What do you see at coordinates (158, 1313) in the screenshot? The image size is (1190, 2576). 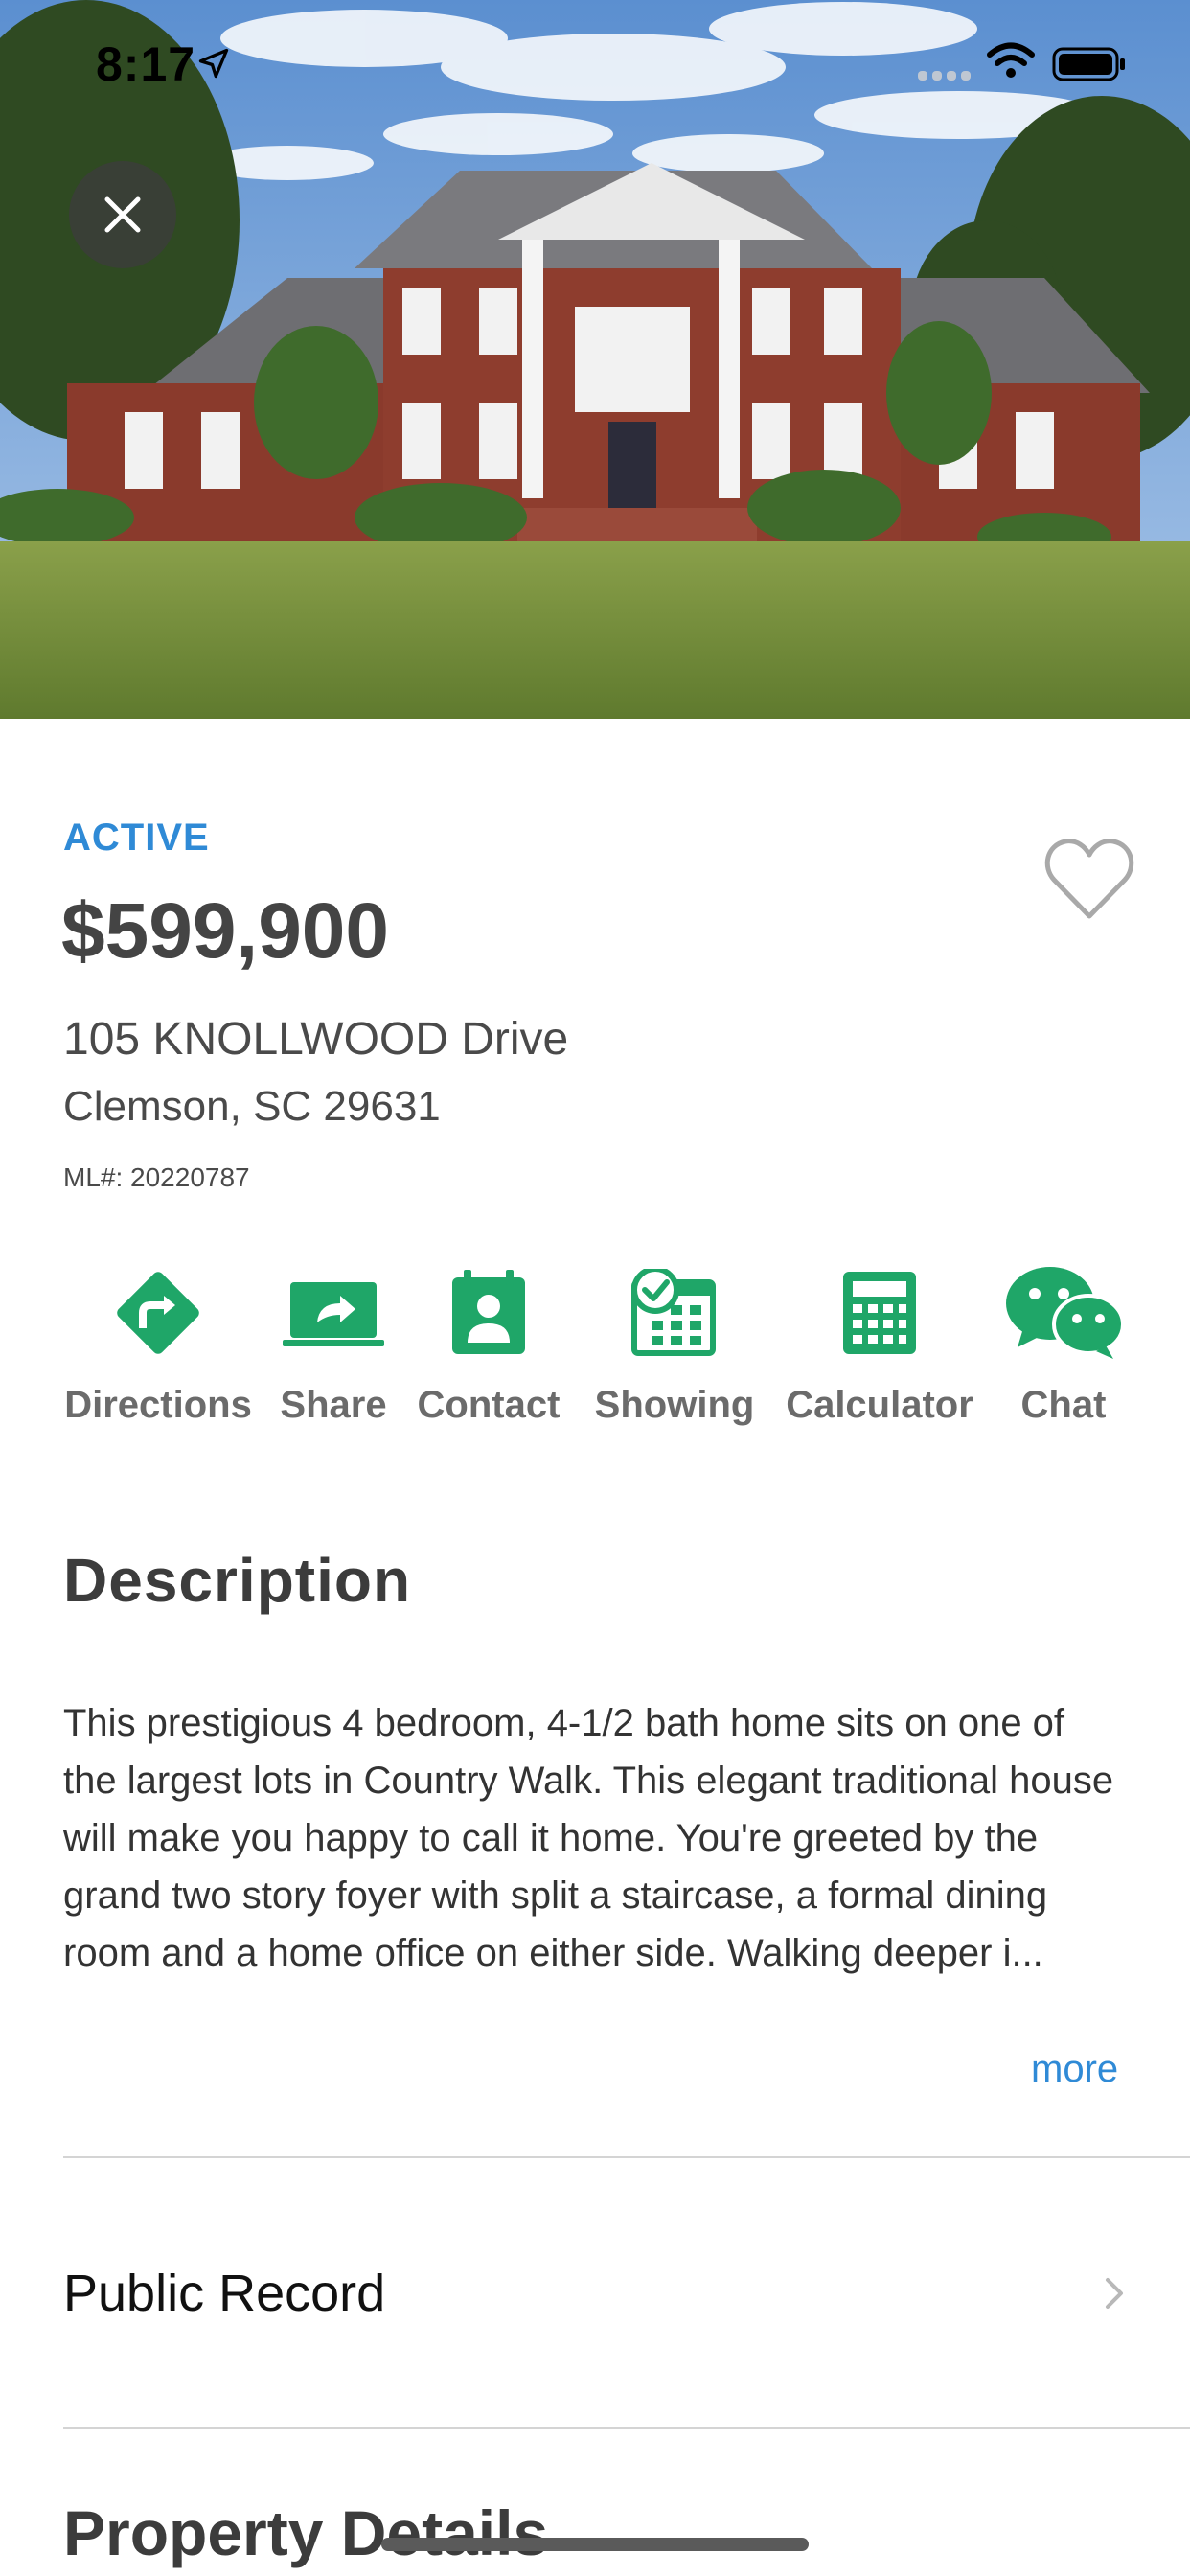 I see `directions-icon` at bounding box center [158, 1313].